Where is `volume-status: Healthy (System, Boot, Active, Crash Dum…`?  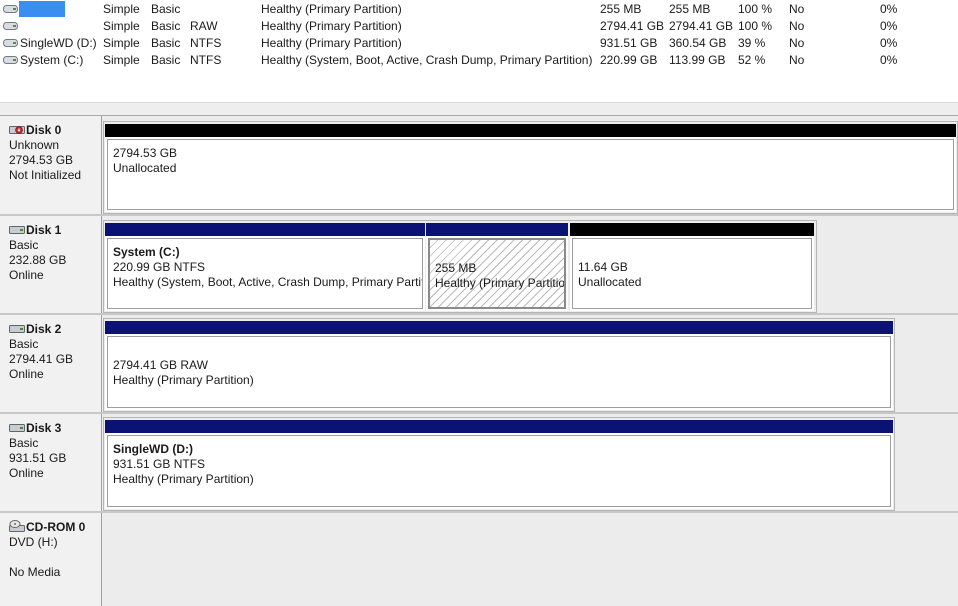
volume-status: Healthy (System, Boot, Active, Crash Dum… is located at coordinates (427, 60).